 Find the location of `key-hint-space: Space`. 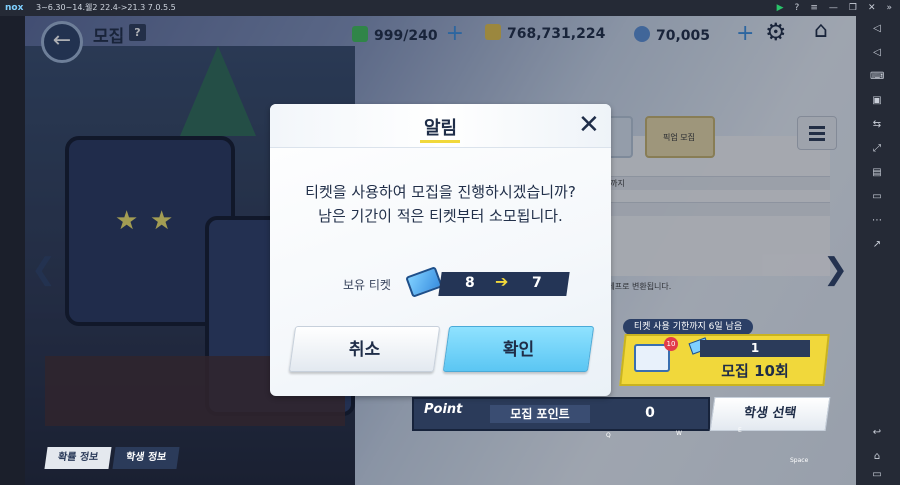

key-hint-space: Space is located at coordinates (799, 460).